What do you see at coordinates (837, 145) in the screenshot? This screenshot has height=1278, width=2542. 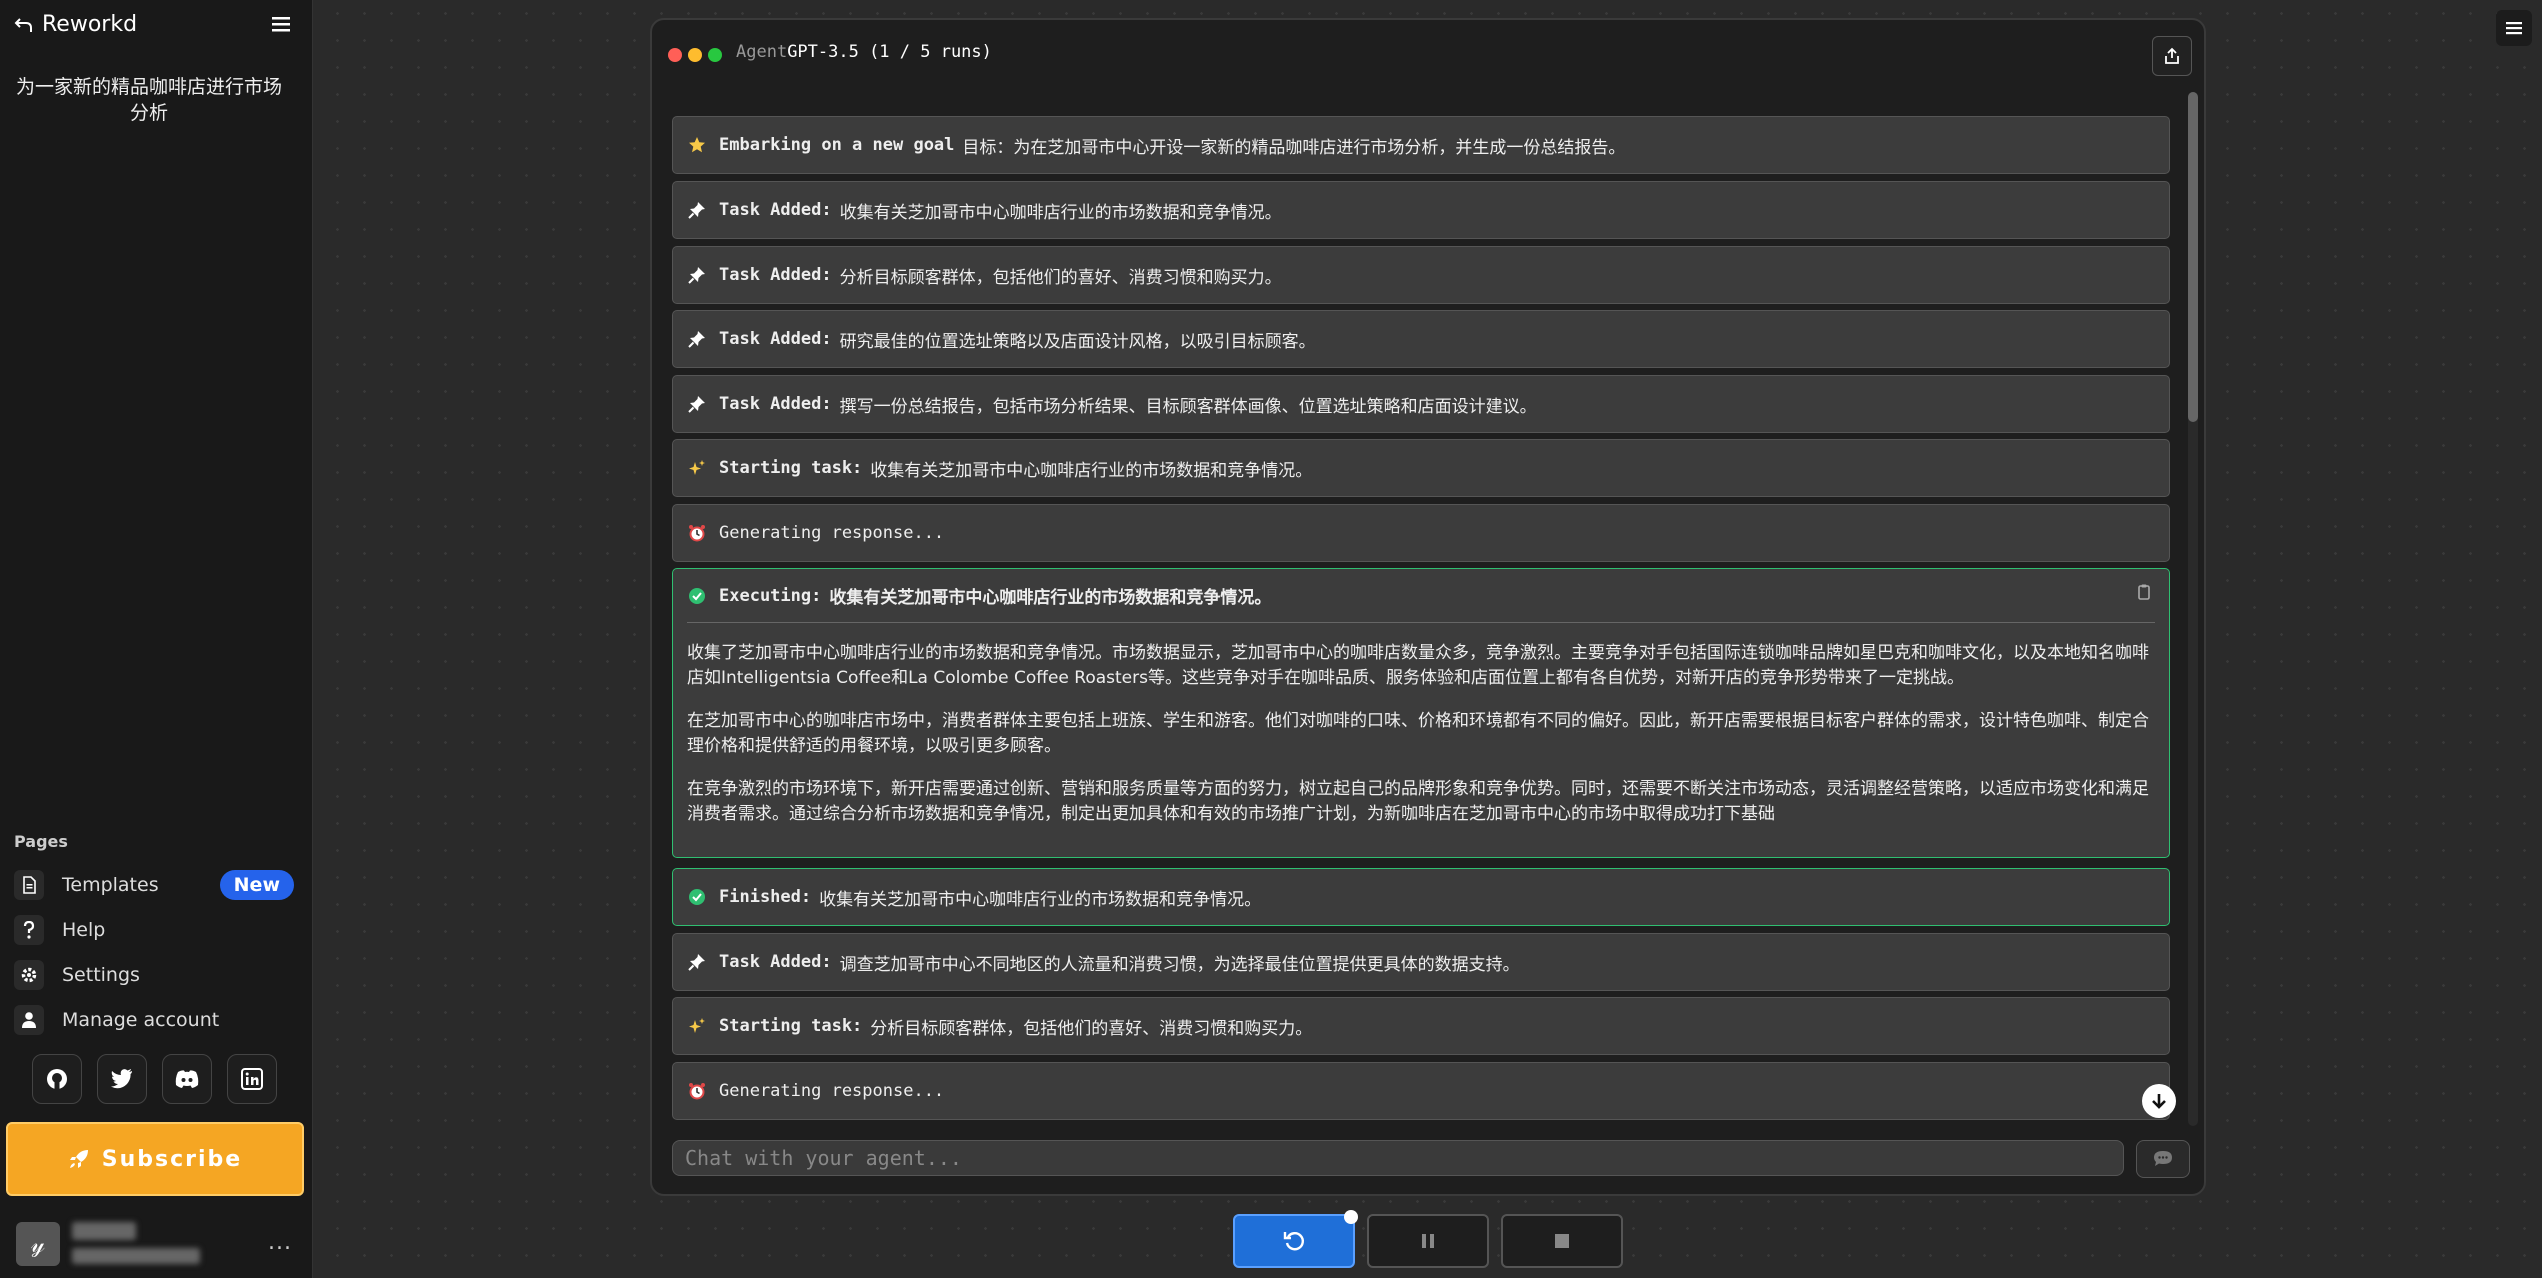 I see `message-label: Embarking on a new goal` at bounding box center [837, 145].